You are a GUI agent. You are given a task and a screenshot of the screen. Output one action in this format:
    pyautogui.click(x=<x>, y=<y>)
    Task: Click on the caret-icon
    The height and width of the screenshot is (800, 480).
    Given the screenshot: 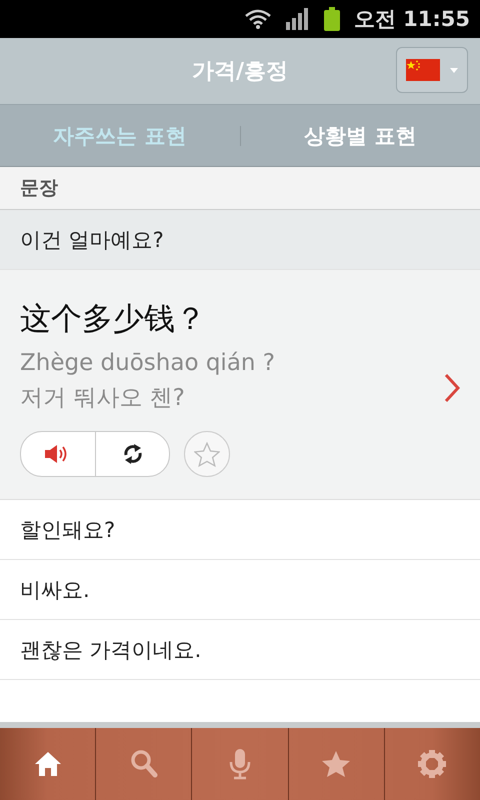 What is the action you would take?
    pyautogui.click(x=454, y=70)
    